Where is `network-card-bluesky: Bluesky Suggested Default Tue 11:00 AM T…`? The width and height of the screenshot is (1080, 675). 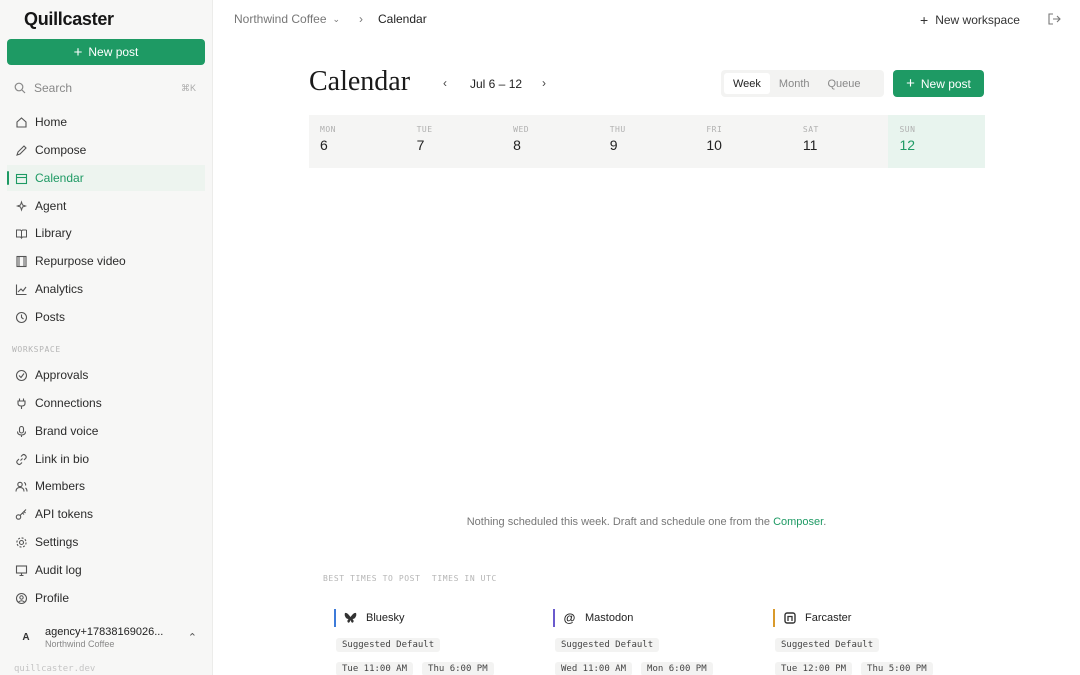 network-card-bluesky: Bluesky Suggested Default Tue 11:00 AM T… is located at coordinates (434, 642).